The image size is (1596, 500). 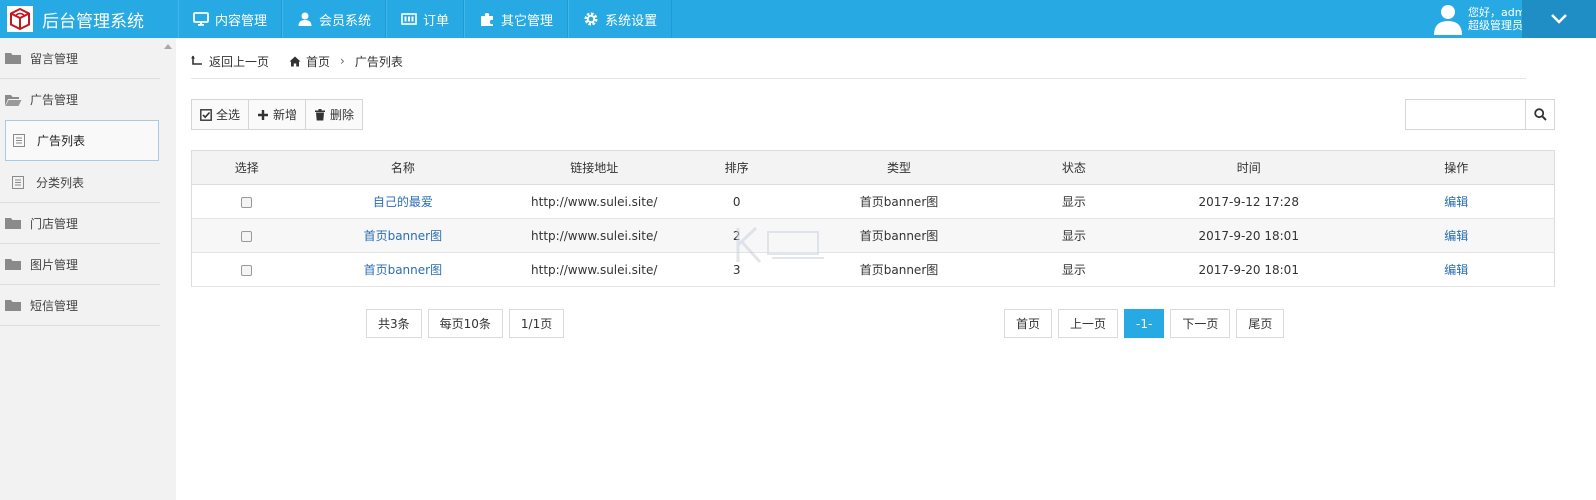 I want to click on delete-button: 删除, so click(x=334, y=114).